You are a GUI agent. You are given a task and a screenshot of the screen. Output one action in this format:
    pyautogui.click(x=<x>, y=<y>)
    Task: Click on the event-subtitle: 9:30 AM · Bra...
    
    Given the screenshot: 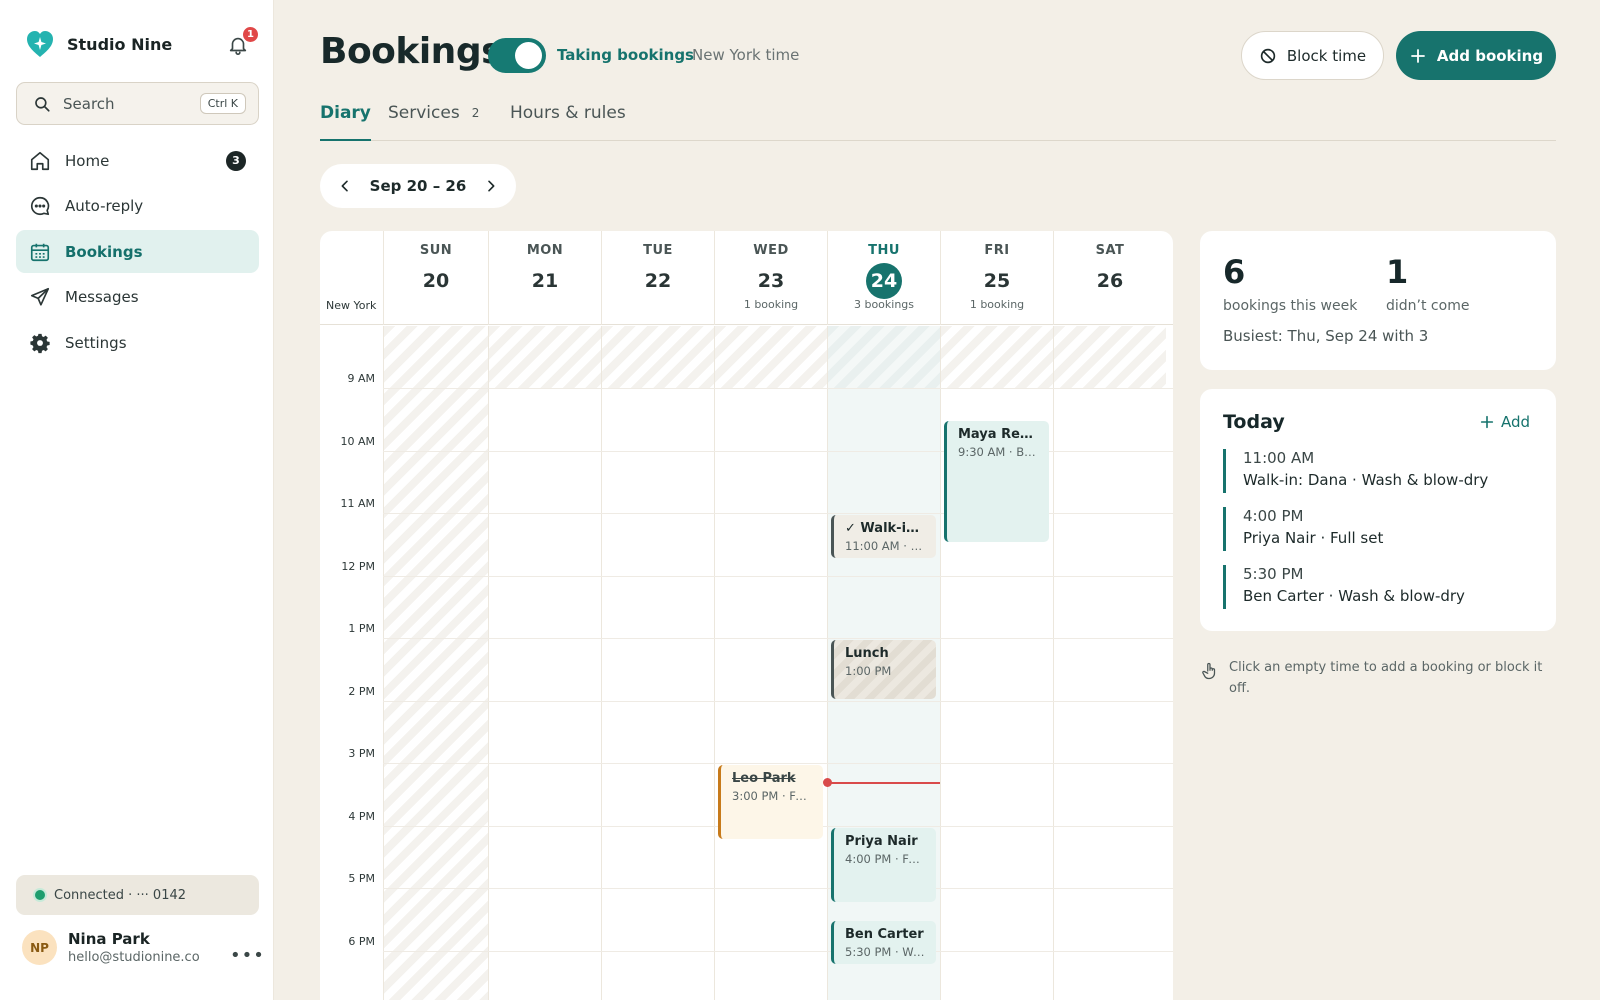 What is the action you would take?
    pyautogui.click(x=998, y=452)
    